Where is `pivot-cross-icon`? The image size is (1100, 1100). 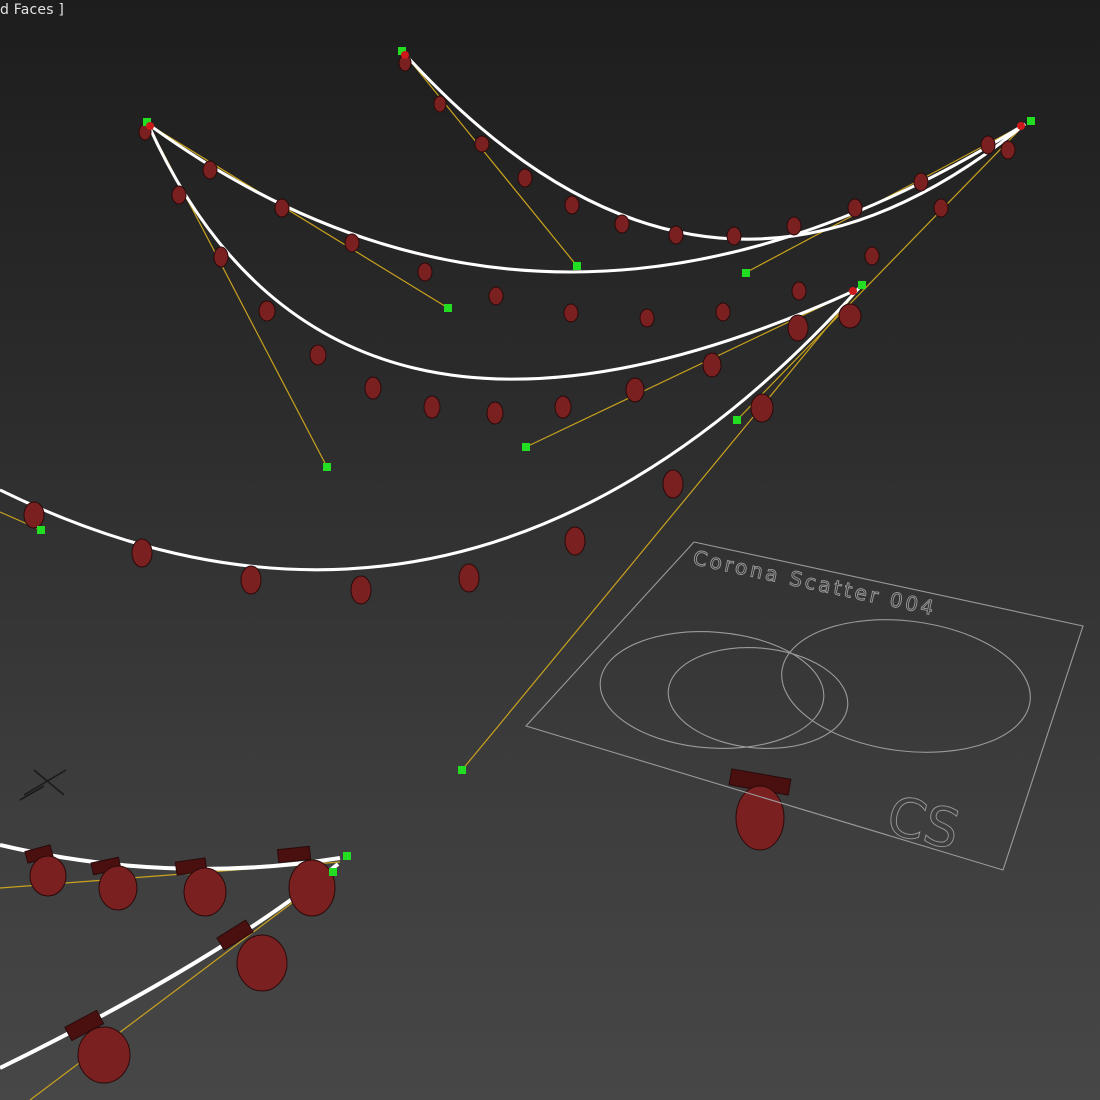 pivot-cross-icon is located at coordinates (43, 785).